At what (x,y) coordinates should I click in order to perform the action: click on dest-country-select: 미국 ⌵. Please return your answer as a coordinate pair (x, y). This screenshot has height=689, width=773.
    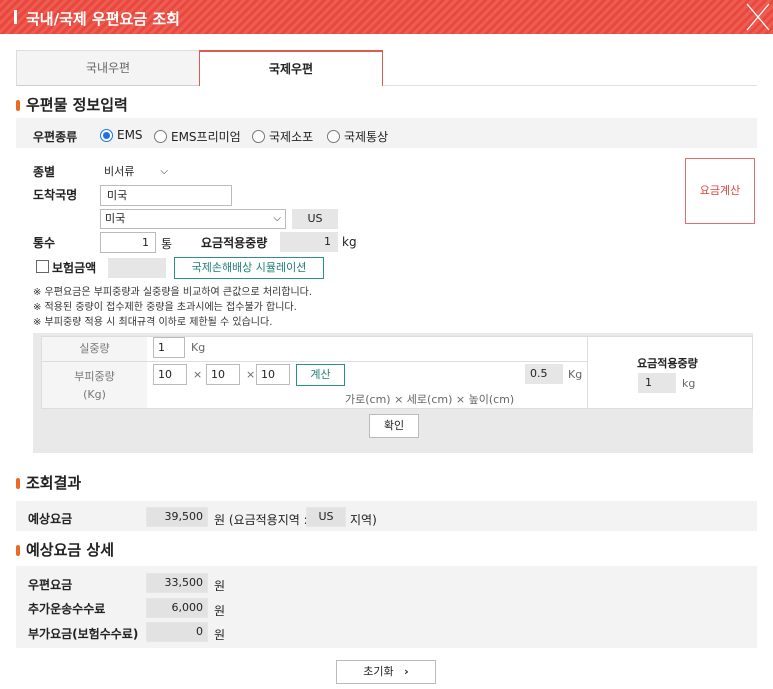
    Looking at the image, I should click on (193, 219).